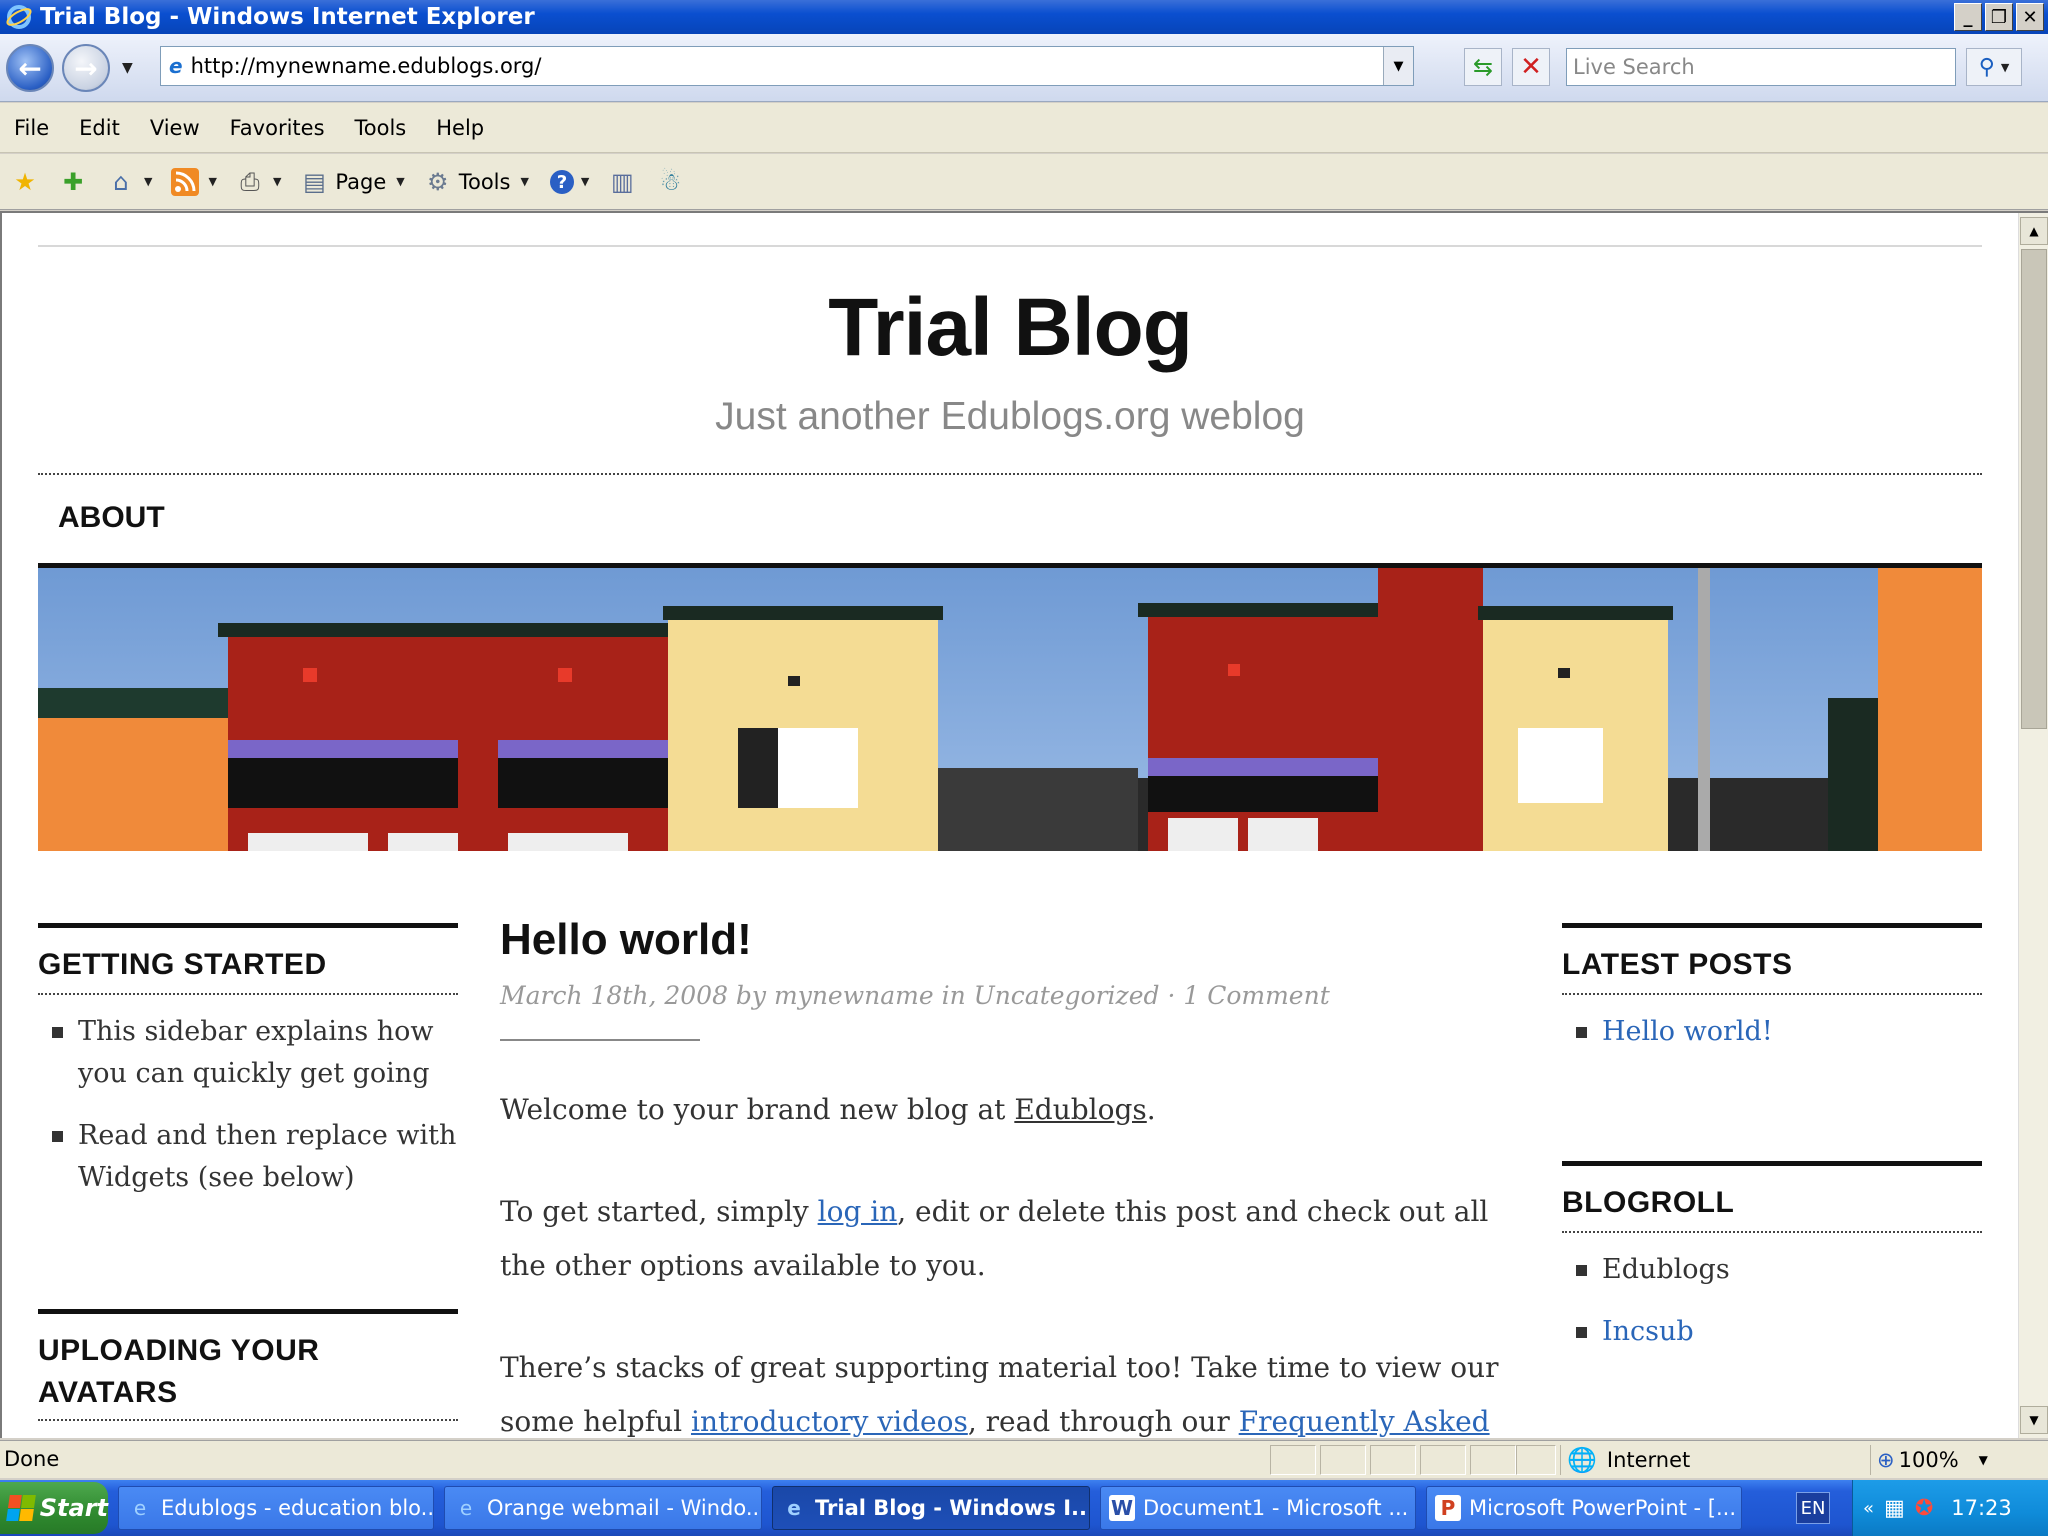 This screenshot has height=1536, width=2048. What do you see at coordinates (99, 128) in the screenshot?
I see `menu-edit: Edit` at bounding box center [99, 128].